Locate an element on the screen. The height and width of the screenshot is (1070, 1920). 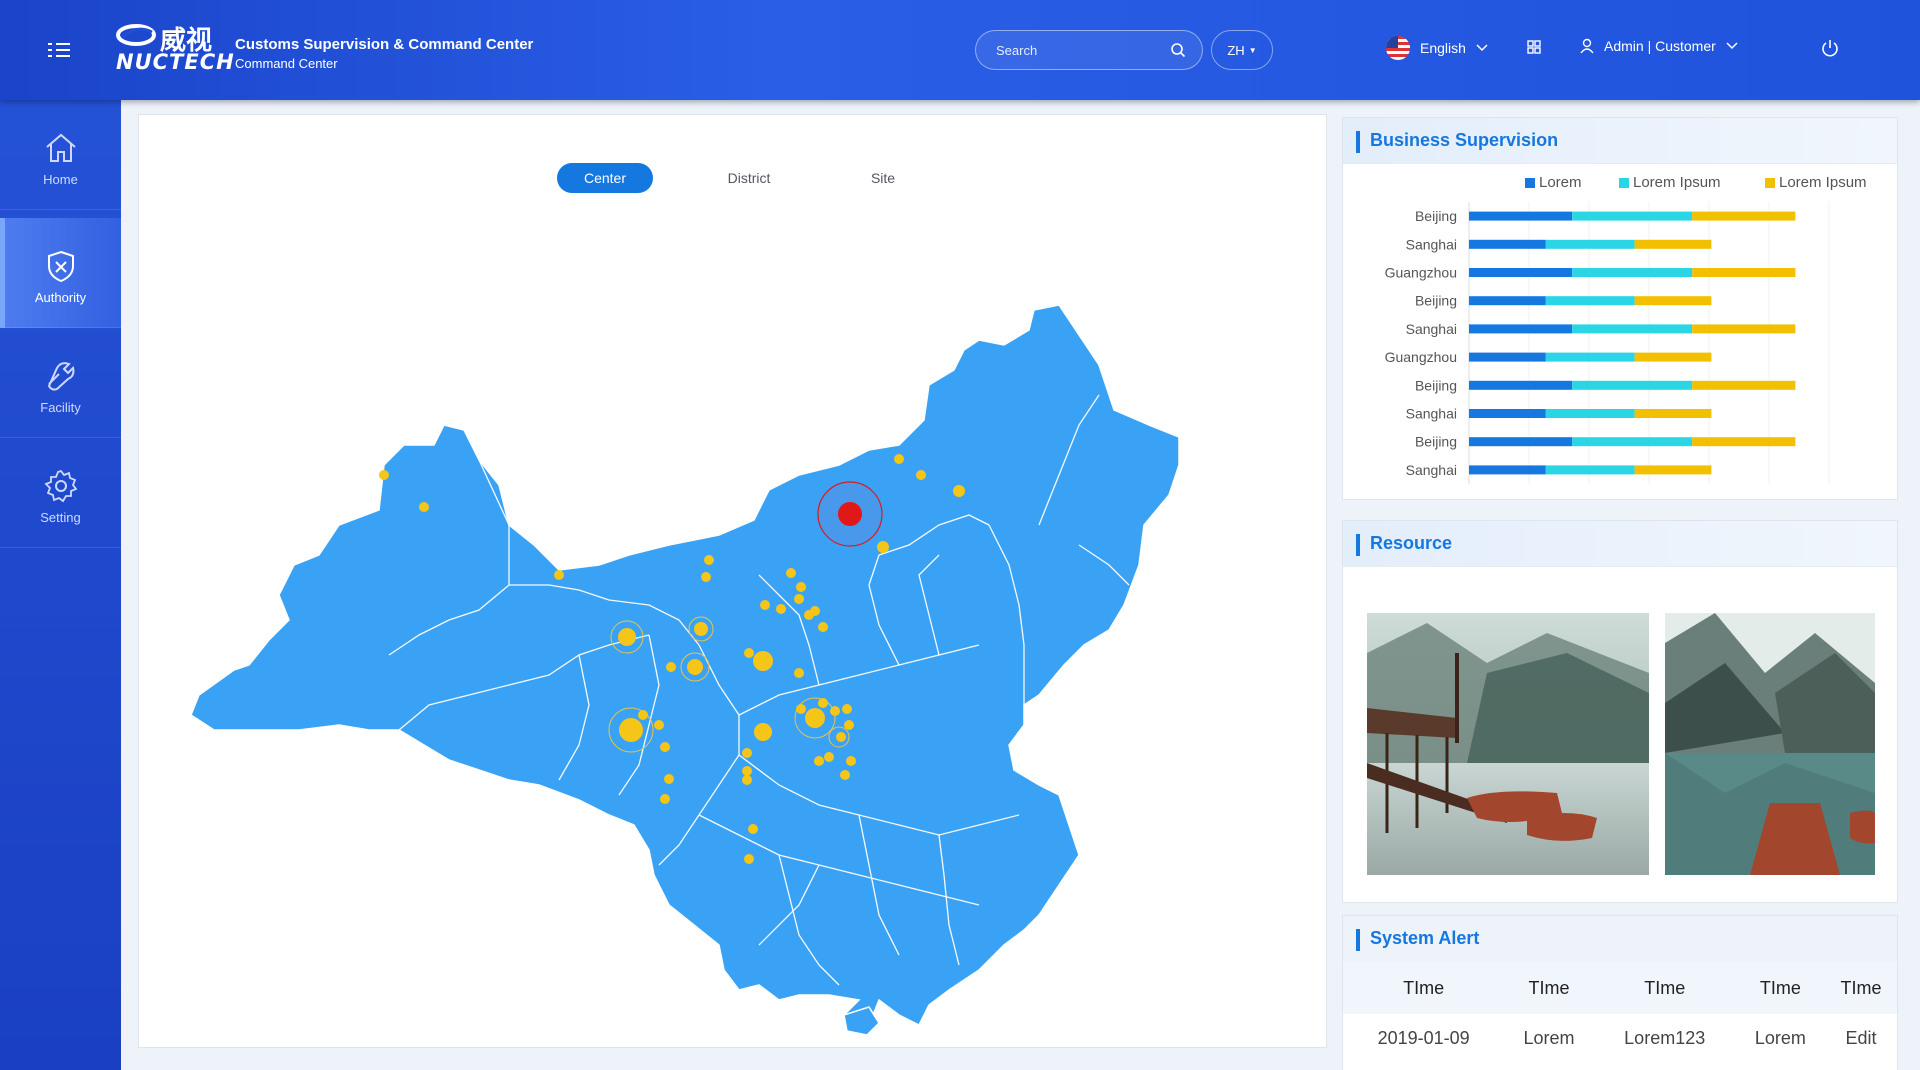
language-select: English is located at coordinates (1437, 48).